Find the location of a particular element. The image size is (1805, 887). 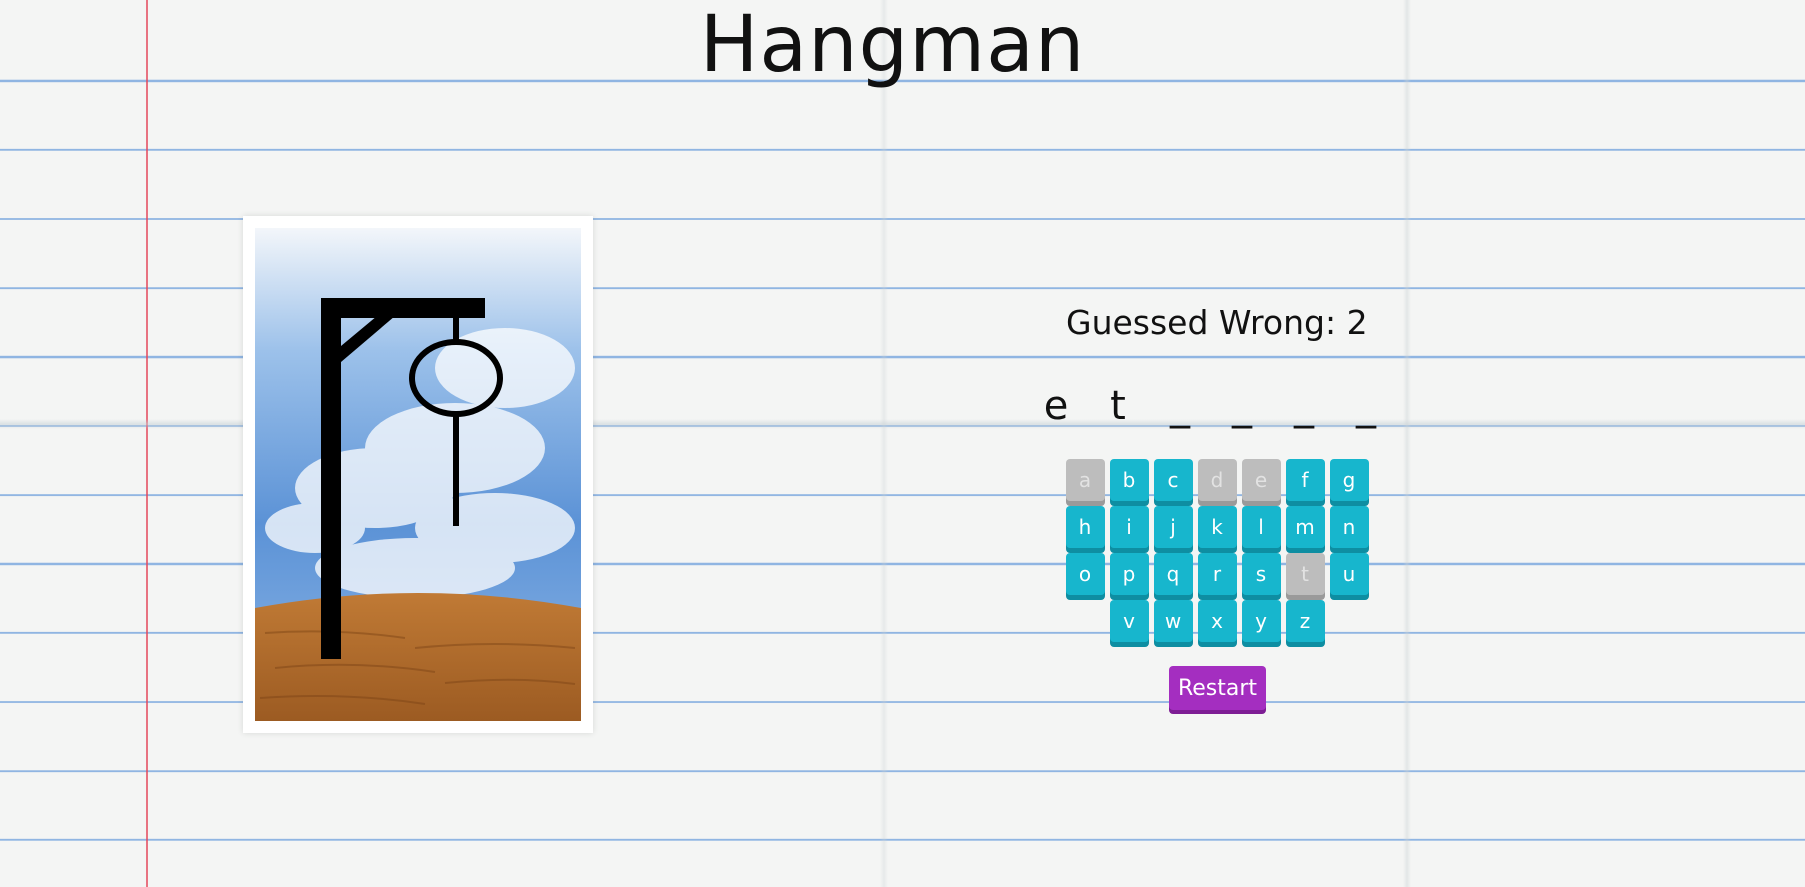

gallows-beam is located at coordinates (403, 308).